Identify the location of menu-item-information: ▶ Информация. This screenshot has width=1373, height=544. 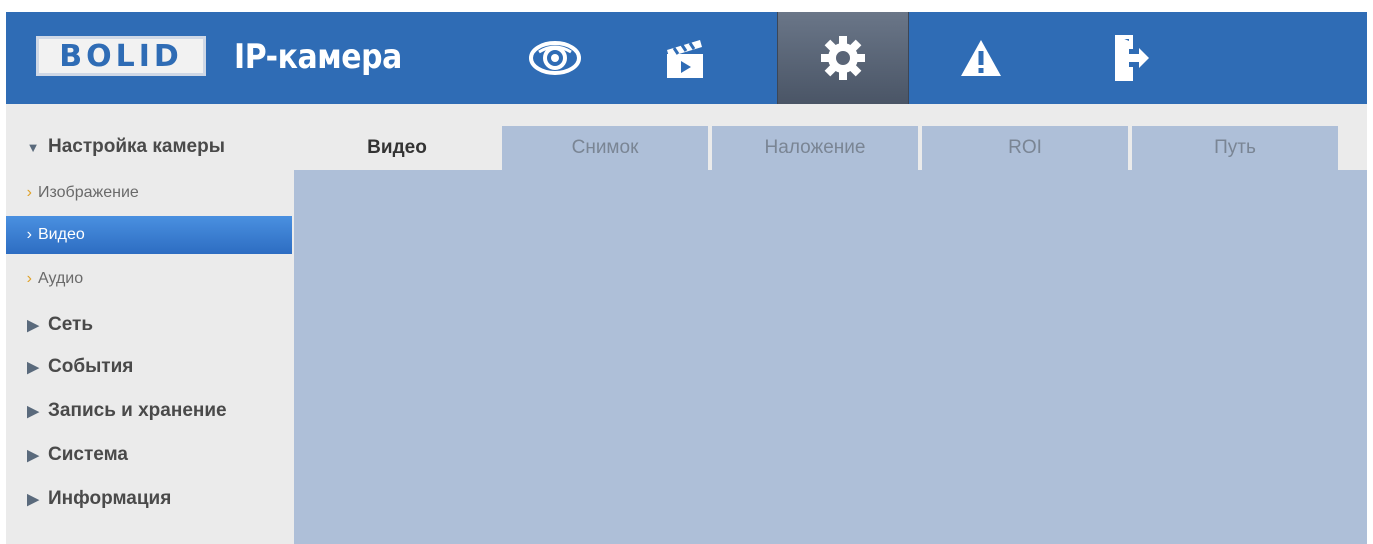
(149, 499).